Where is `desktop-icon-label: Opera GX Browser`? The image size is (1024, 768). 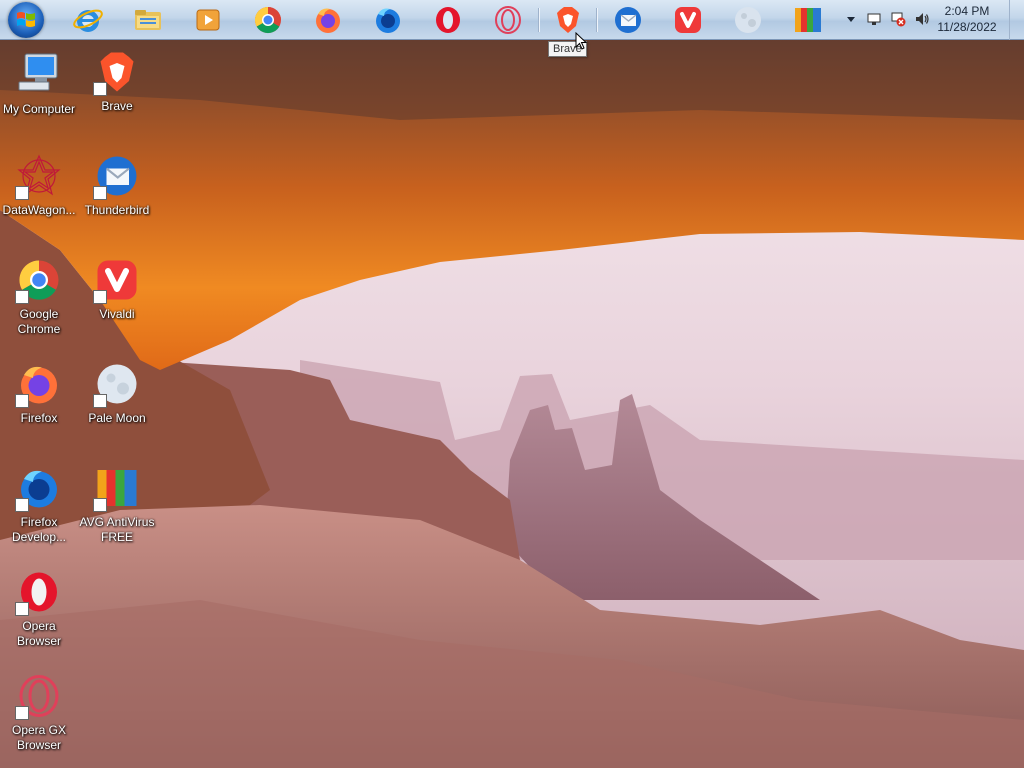 desktop-icon-label: Opera GX Browser is located at coordinates (39, 737).